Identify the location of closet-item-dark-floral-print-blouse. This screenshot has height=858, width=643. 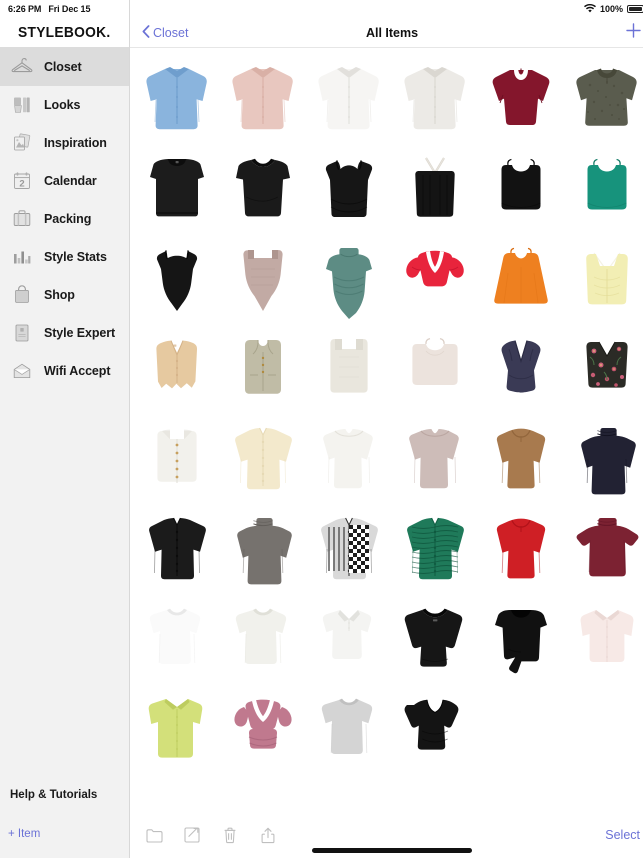
(603, 99).